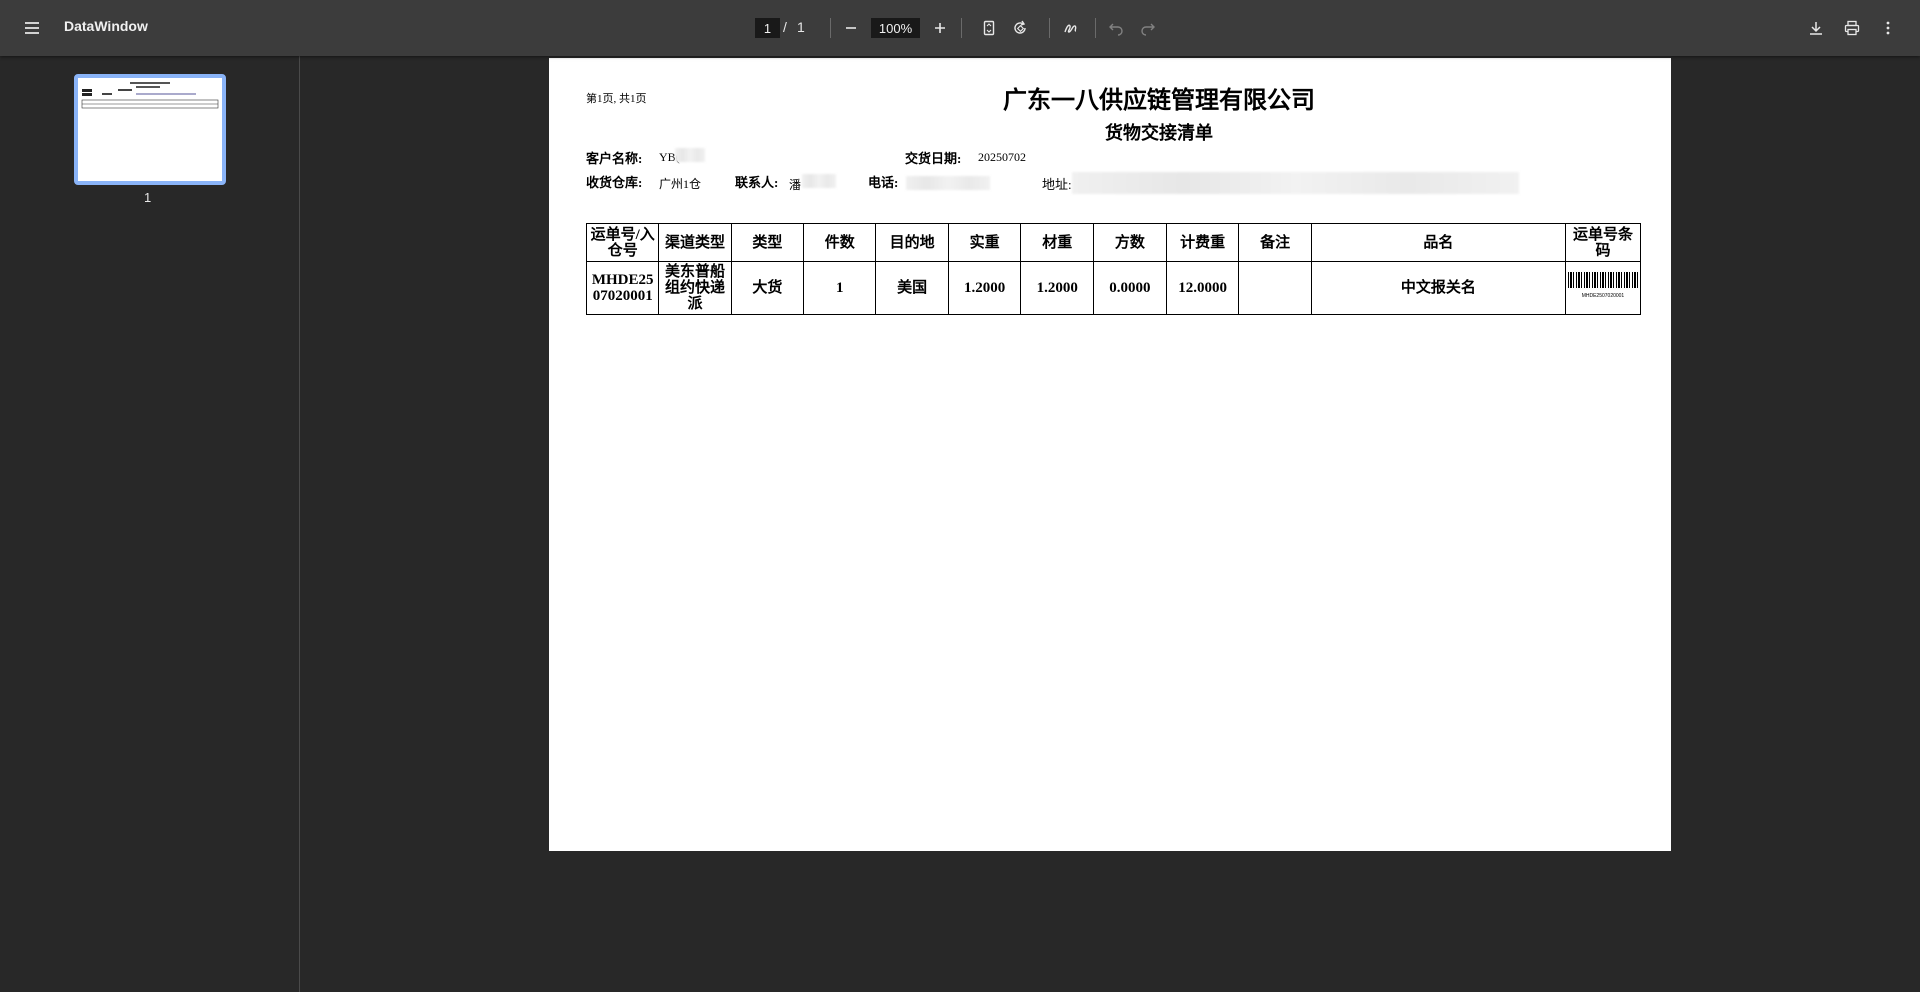 The image size is (1920, 992). I want to click on delivery-date-value: 20250702, so click(1002, 157).